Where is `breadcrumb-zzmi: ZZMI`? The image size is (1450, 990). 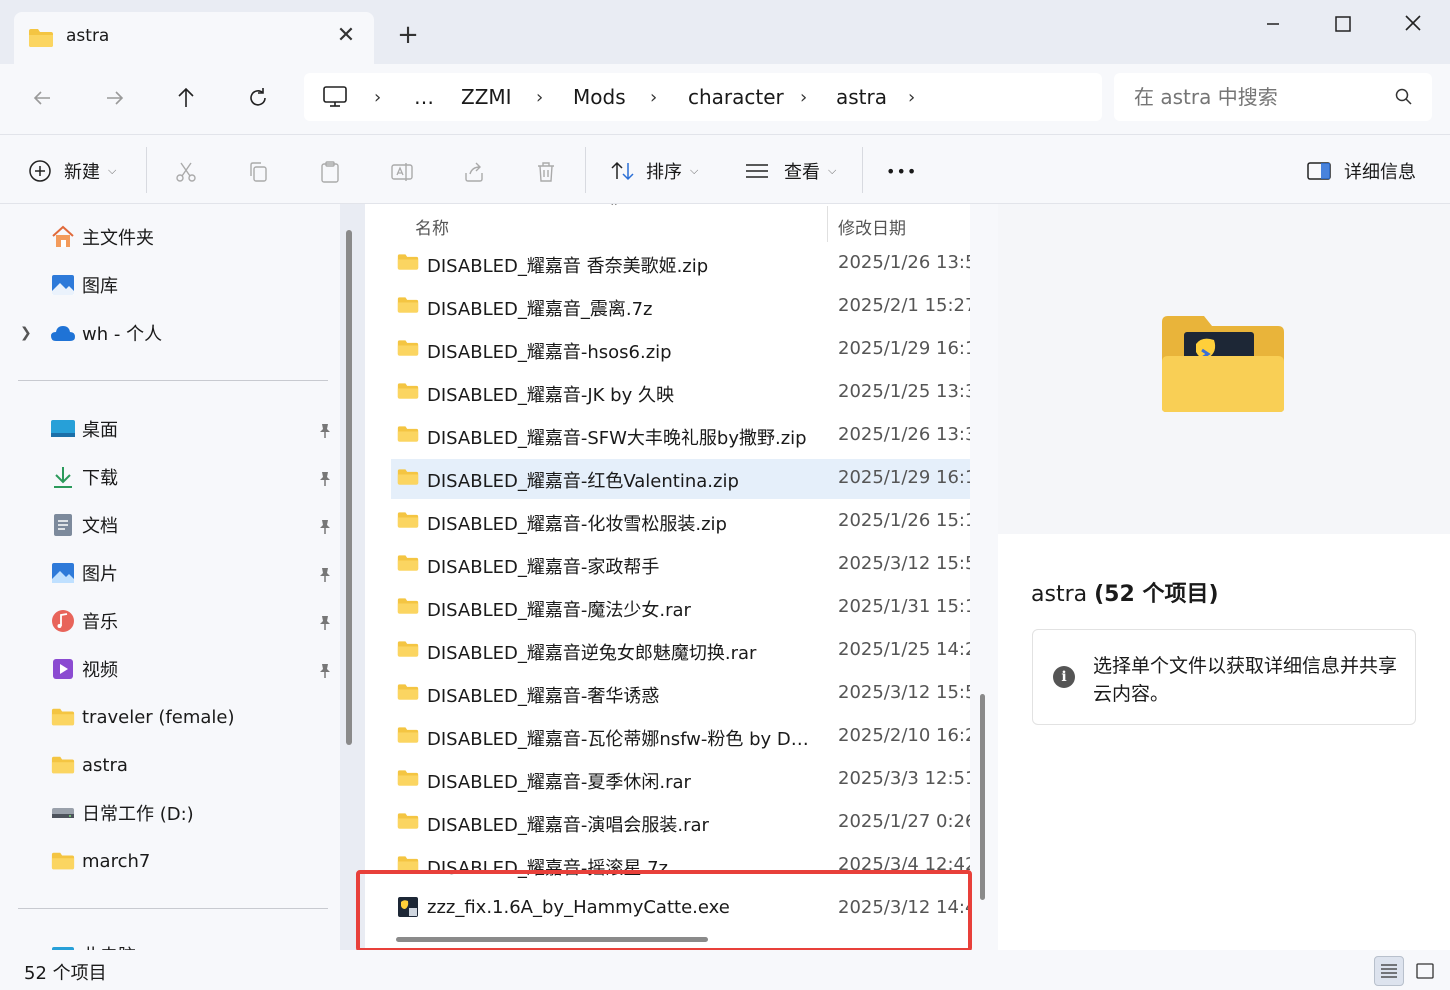 breadcrumb-zzmi: ZZMI is located at coordinates (486, 97).